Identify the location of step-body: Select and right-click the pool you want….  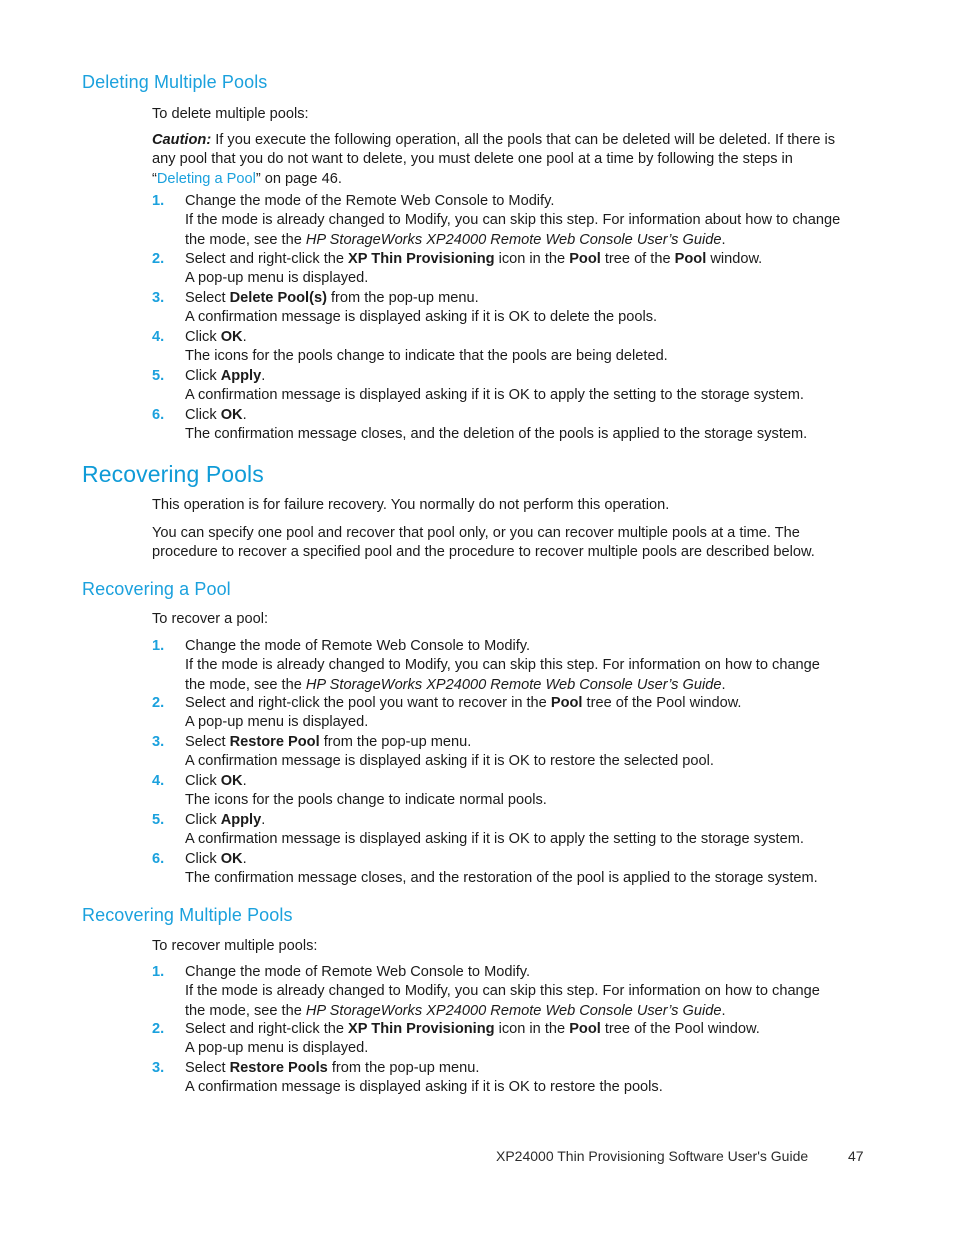
(513, 713).